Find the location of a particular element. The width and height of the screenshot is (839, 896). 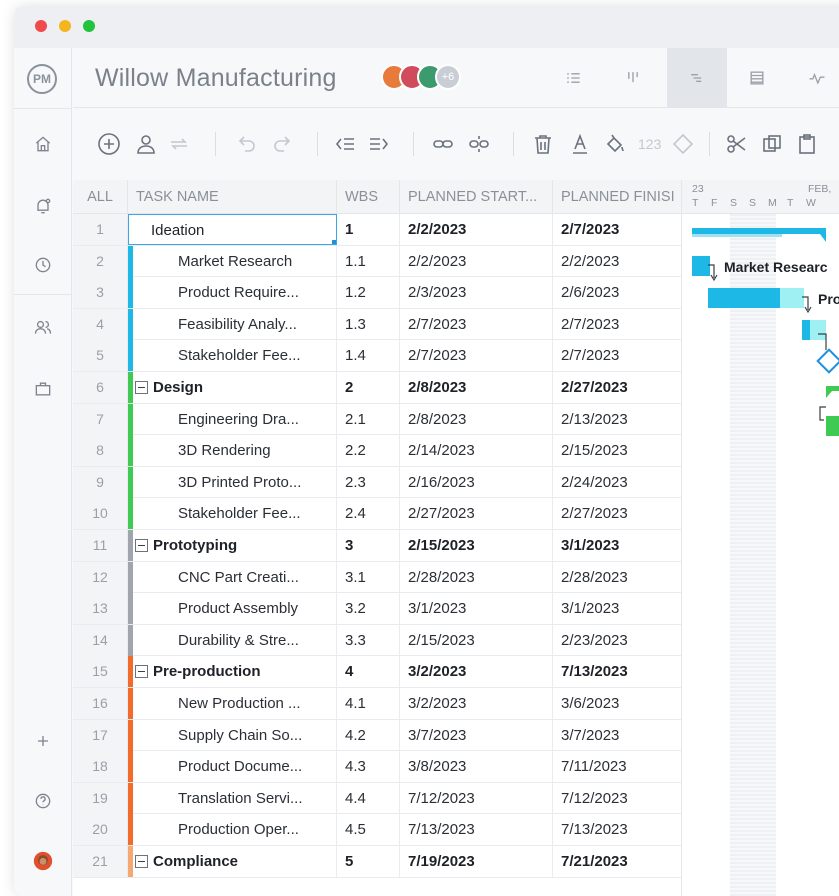

undo-icon is located at coordinates (247, 144).